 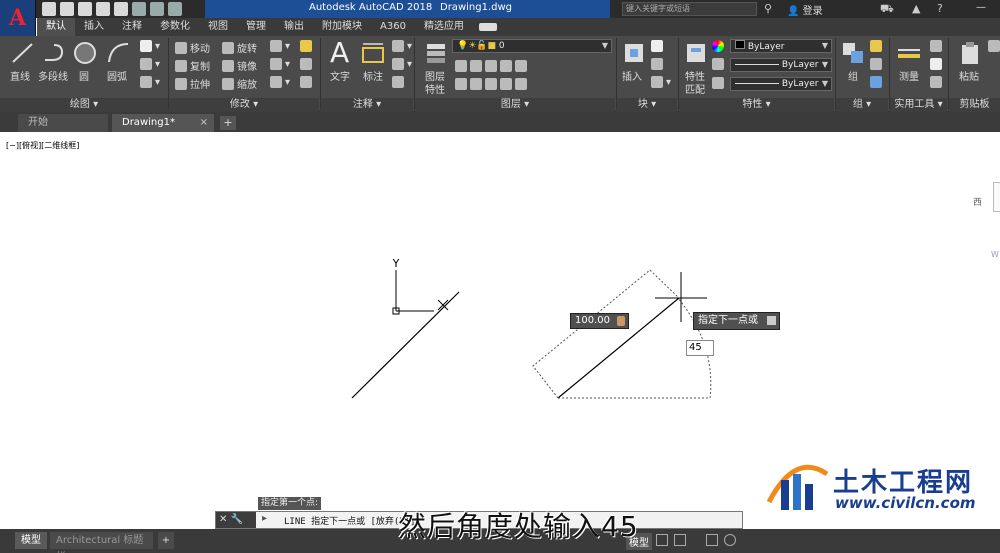 I want to click on options-arrow-icon, so click(x=771, y=320).